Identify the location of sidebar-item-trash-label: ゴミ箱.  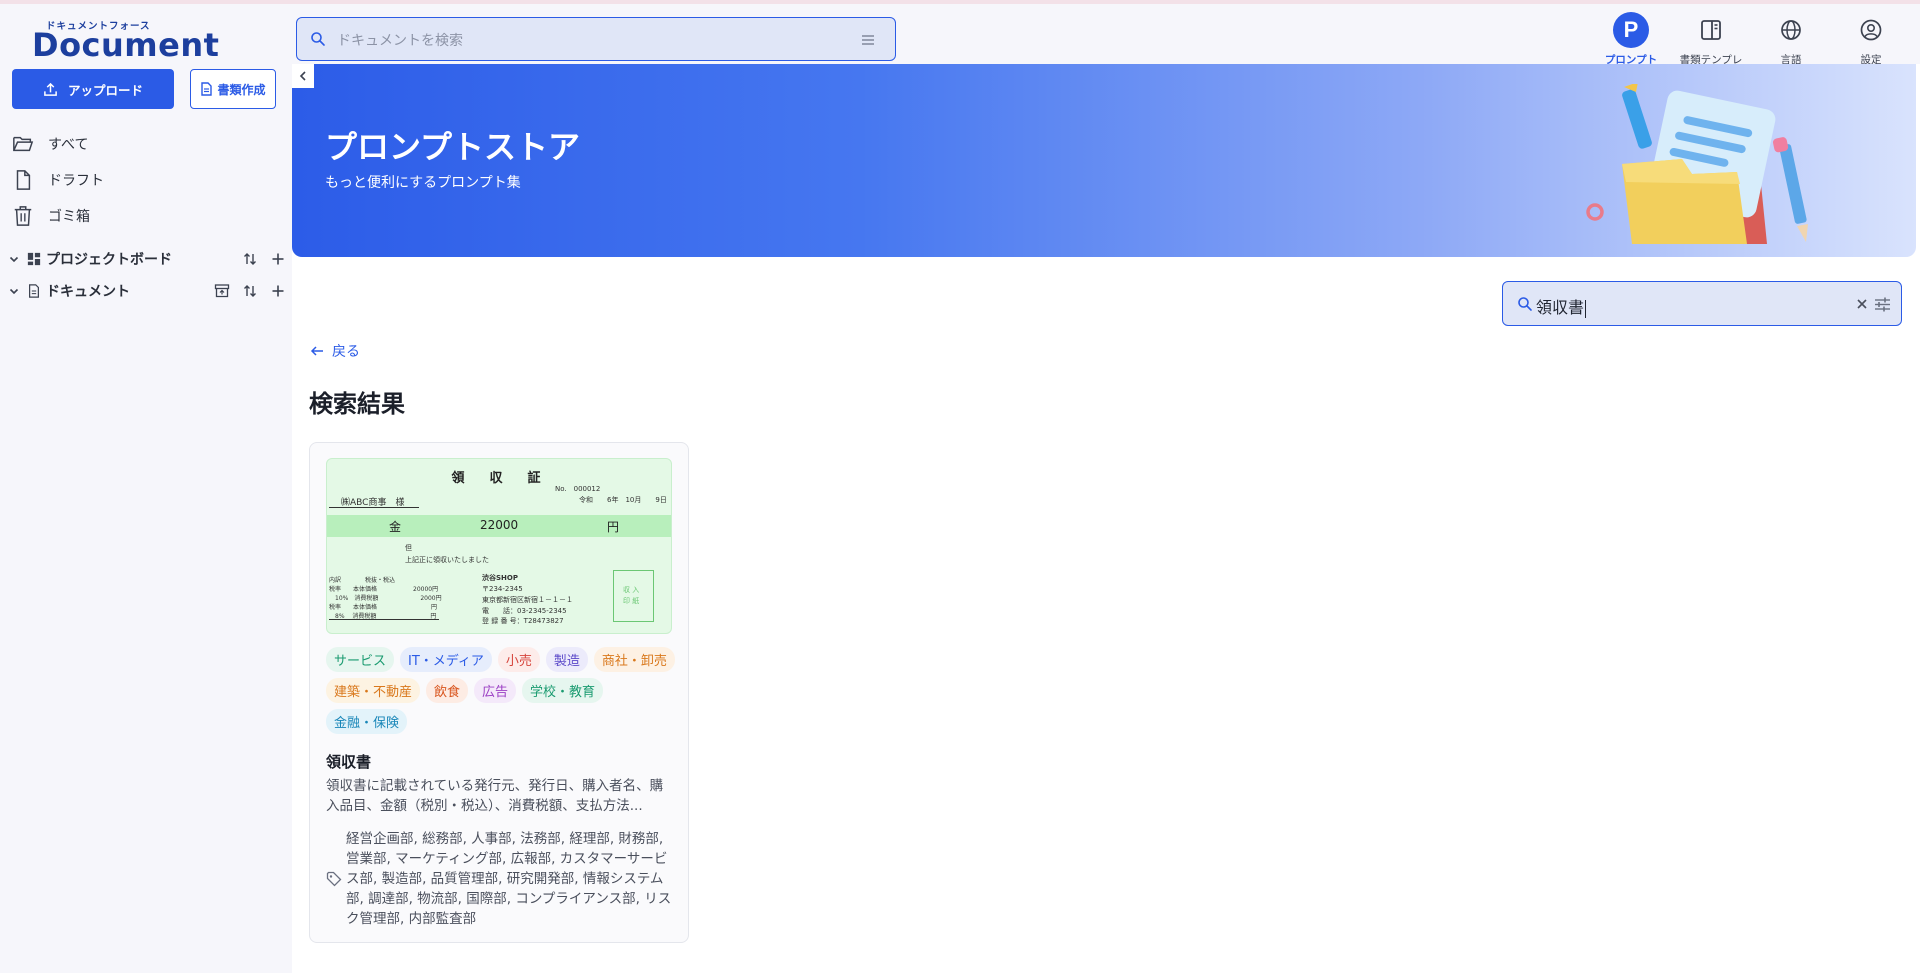
(69, 217).